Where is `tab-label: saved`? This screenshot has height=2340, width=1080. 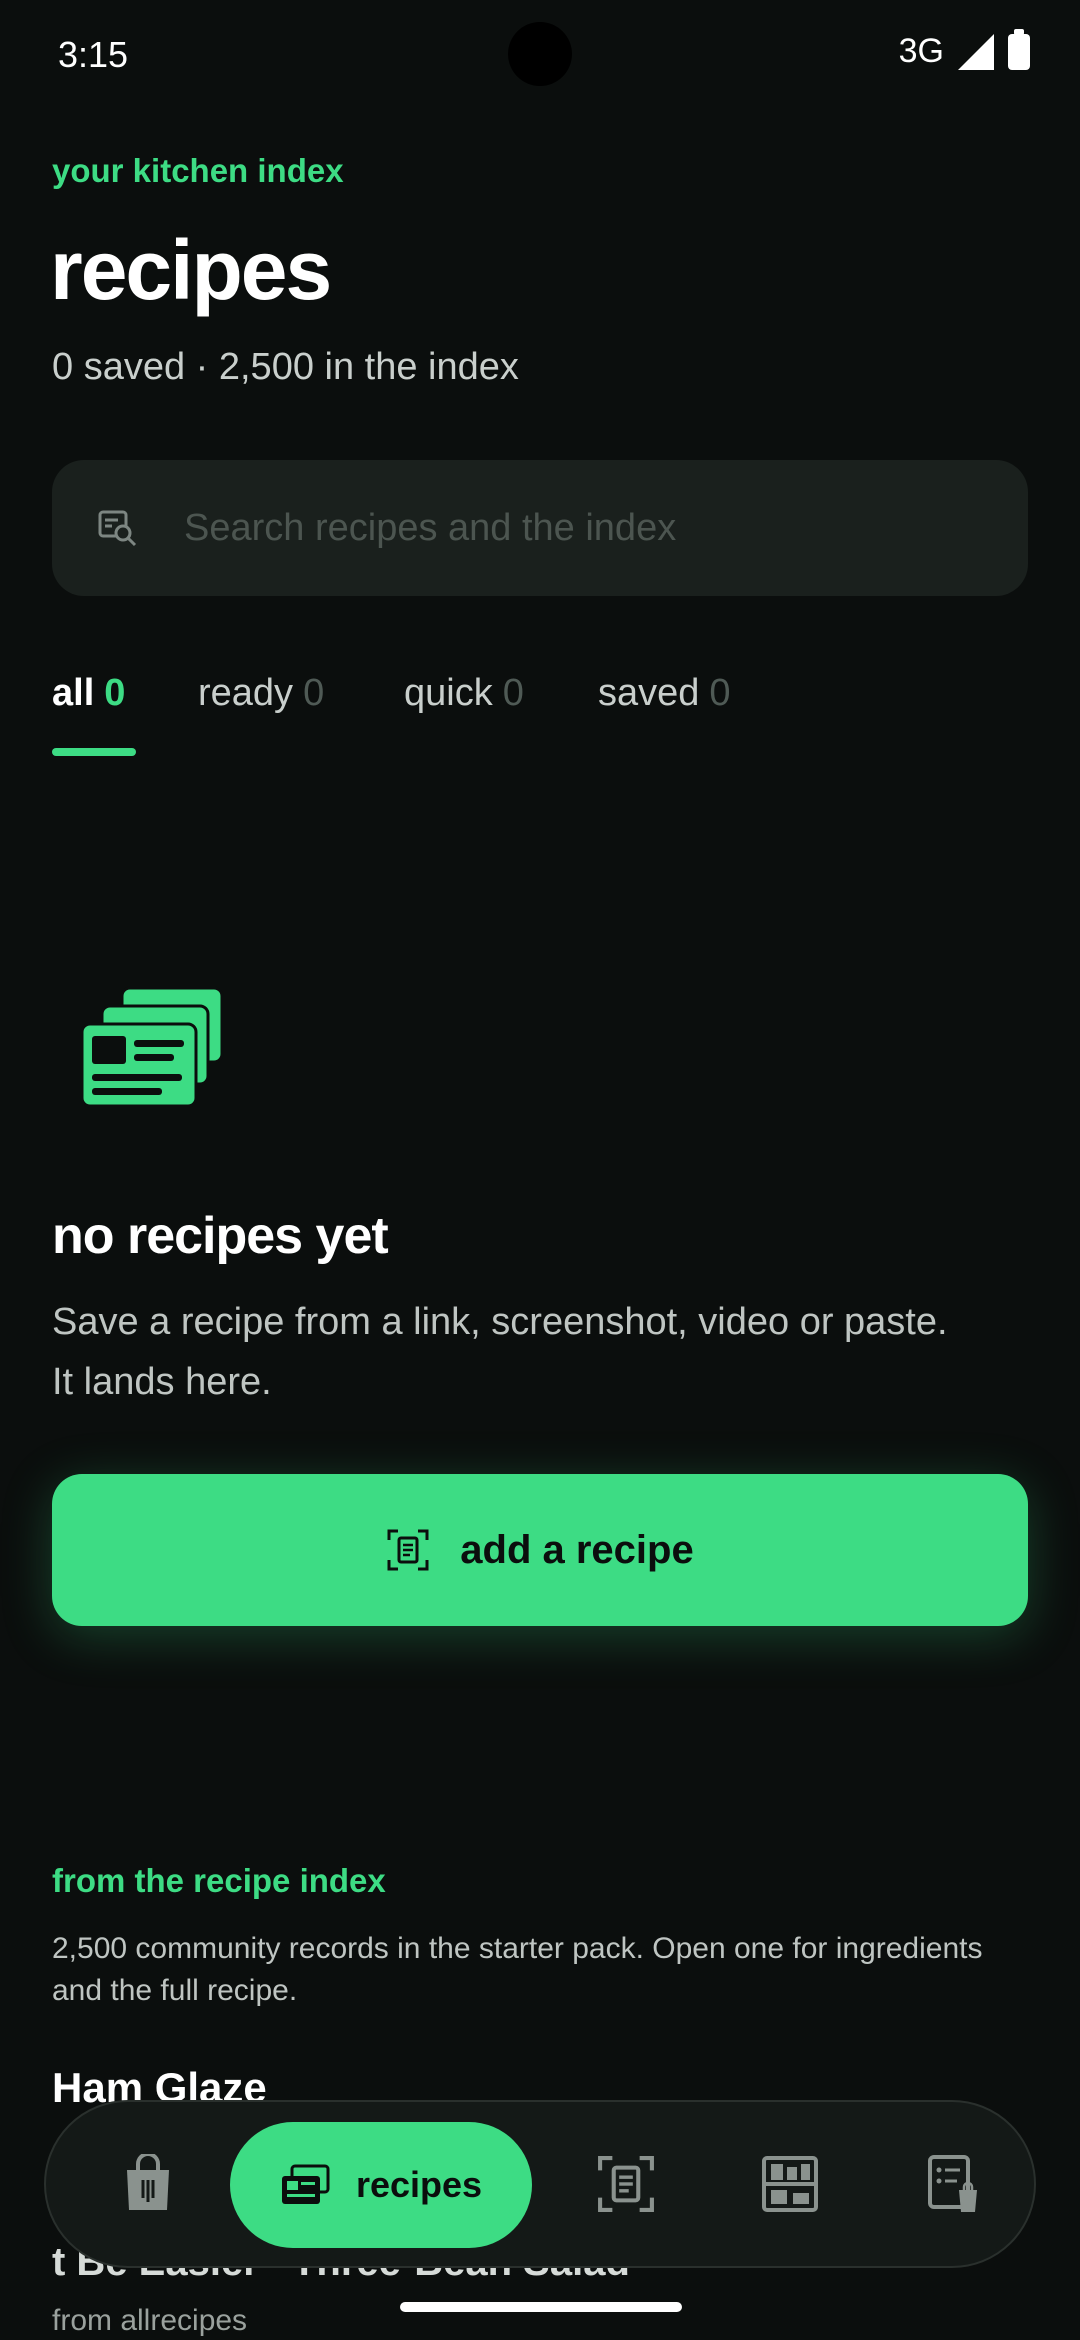
tab-label: saved is located at coordinates (649, 693).